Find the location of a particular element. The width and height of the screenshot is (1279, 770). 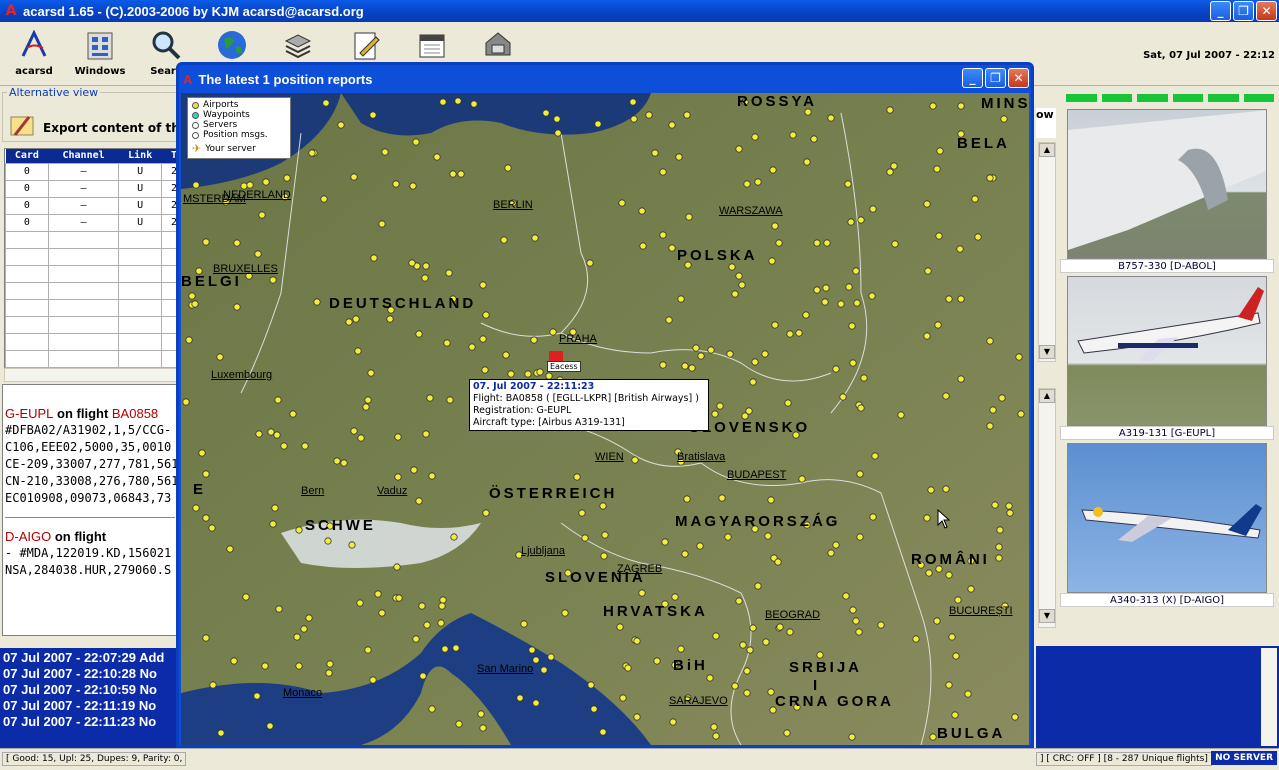

scroll-up-icon: ▲ is located at coordinates (1047, 150).